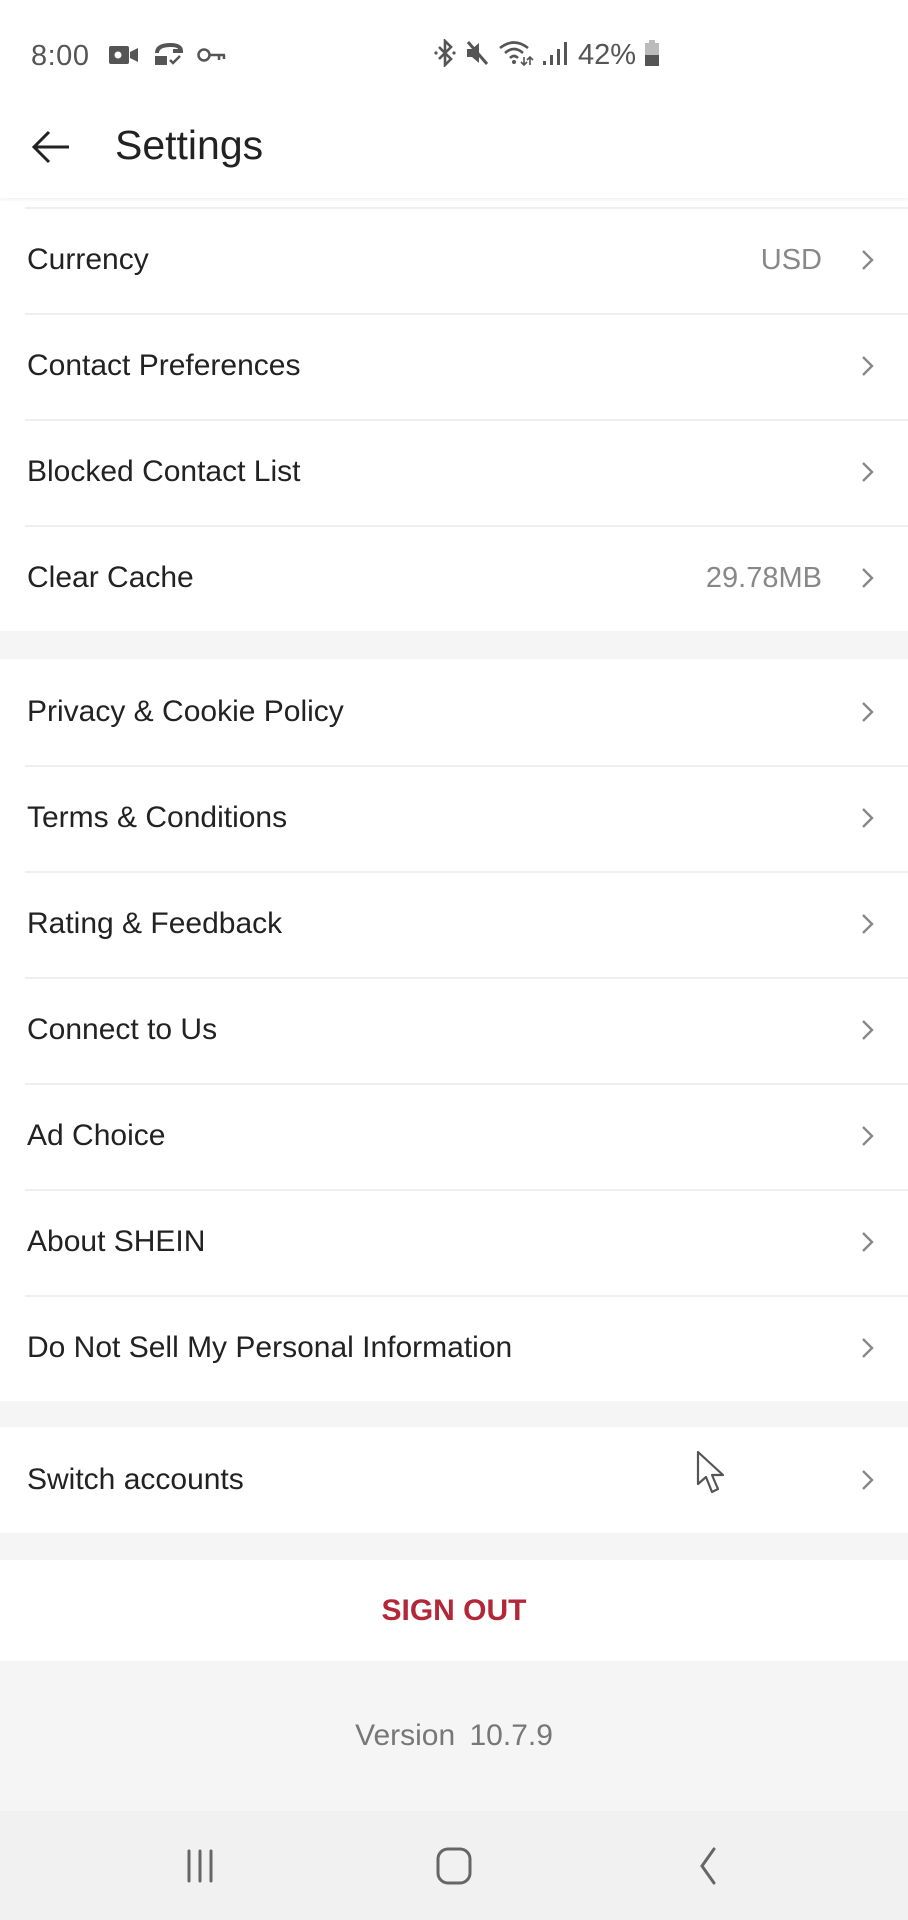 The height and width of the screenshot is (1920, 908). I want to click on row-label: Contact Preferences, so click(164, 365).